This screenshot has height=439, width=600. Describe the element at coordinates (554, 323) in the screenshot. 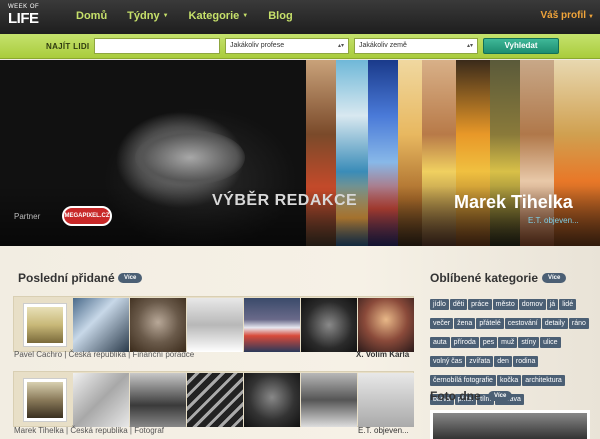

I see `category-tag: detaily` at that location.